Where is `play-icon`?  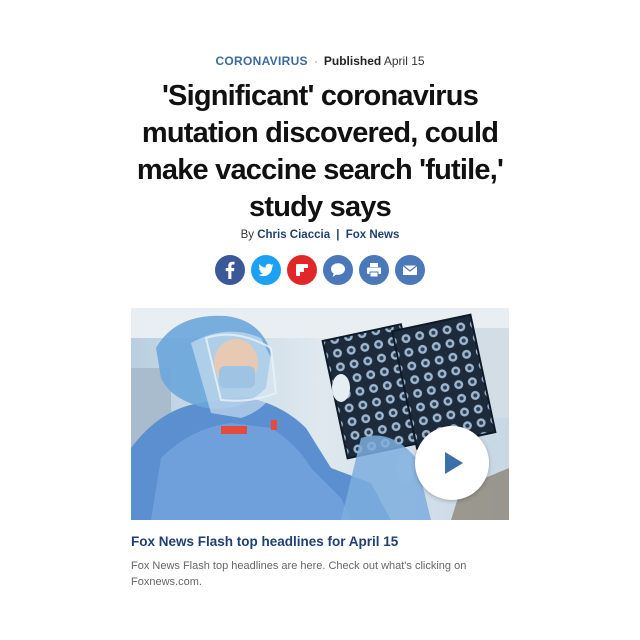 play-icon is located at coordinates (454, 463).